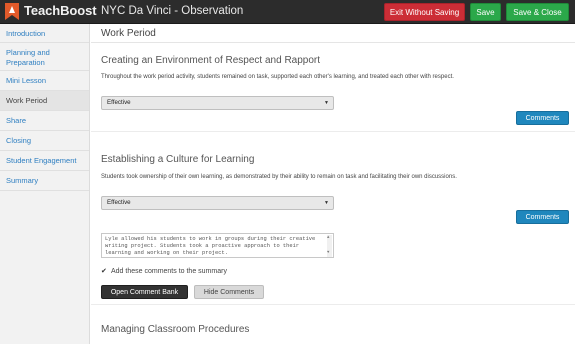 This screenshot has width=575, height=344. I want to click on sidebar-item-planning: Planning and Preparation, so click(44, 57).